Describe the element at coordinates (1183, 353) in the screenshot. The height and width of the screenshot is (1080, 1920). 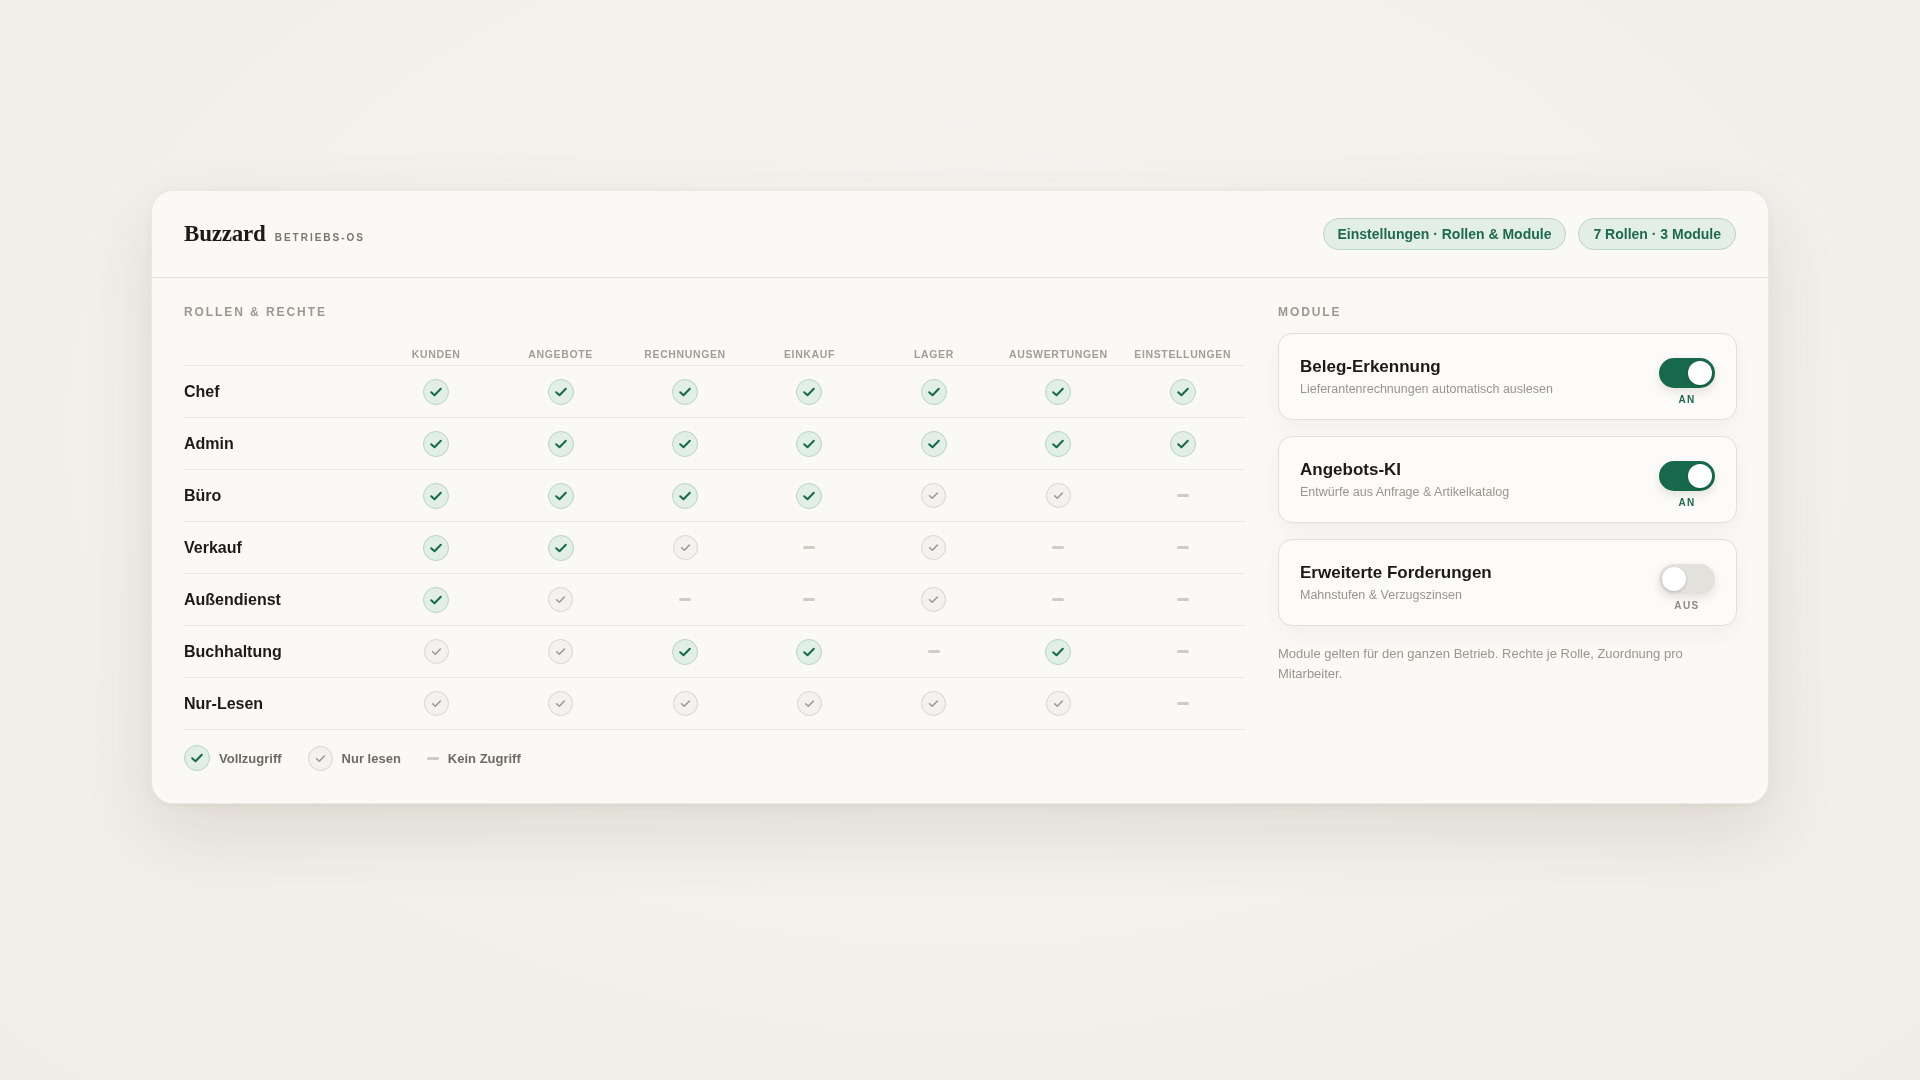
I see `column-header: EINSTELLUNGEN` at that location.